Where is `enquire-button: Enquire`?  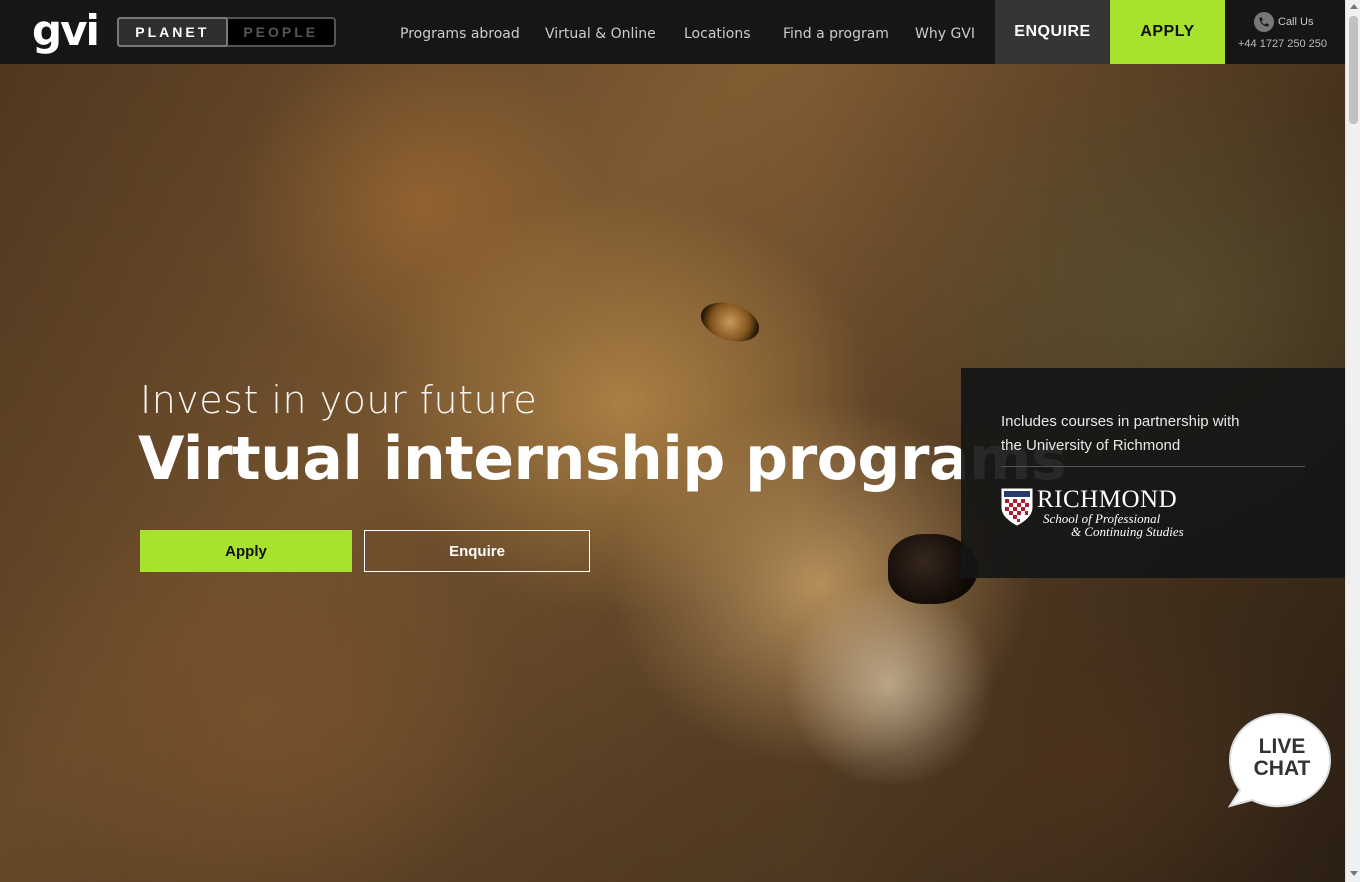 enquire-button: Enquire is located at coordinates (477, 551).